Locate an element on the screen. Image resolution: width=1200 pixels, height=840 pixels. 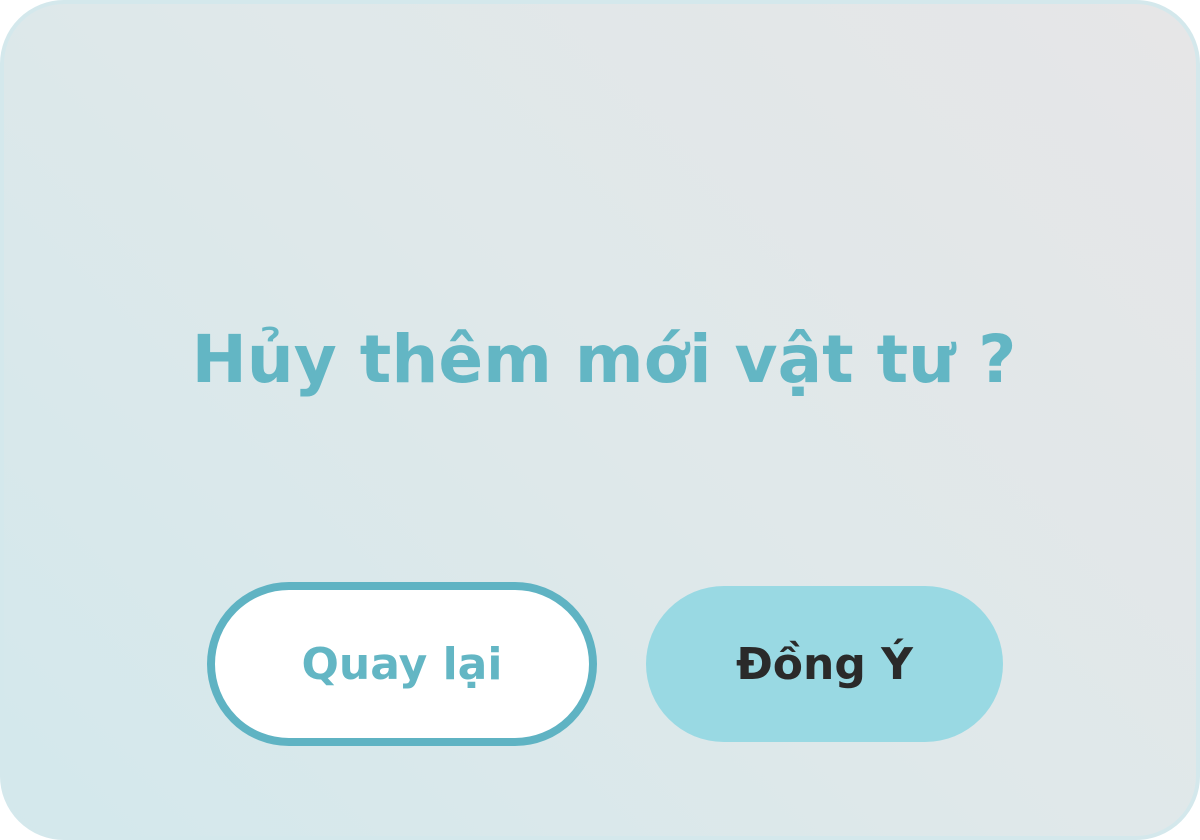
confirm-button: Đồng Ý is located at coordinates (824, 664).